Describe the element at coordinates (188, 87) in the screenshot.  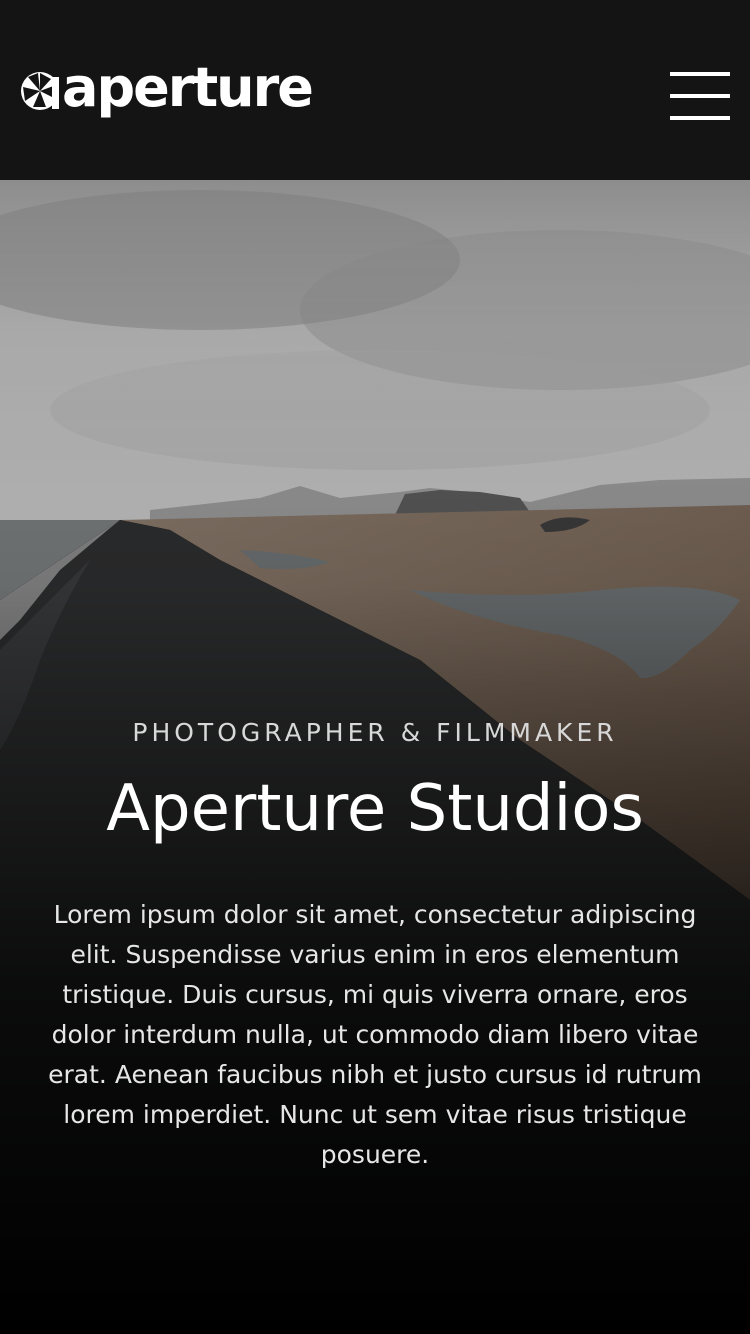
I see `logo-text: aperture` at that location.